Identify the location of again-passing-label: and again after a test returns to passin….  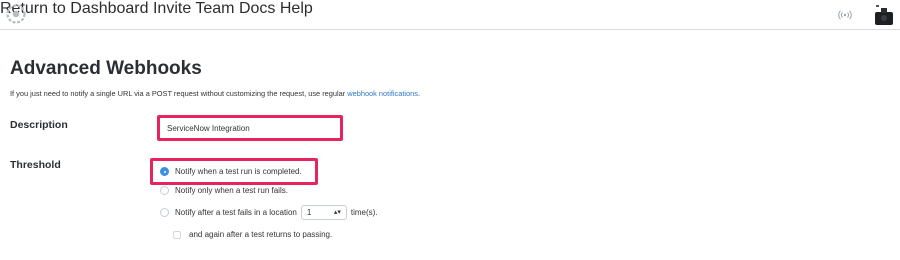
(261, 234).